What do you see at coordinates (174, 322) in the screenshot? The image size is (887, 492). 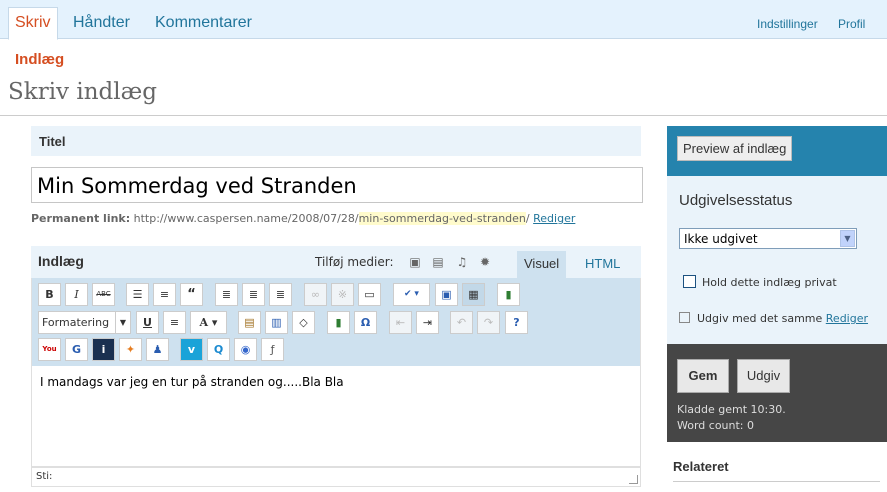 I see `justify-icon: ≡` at bounding box center [174, 322].